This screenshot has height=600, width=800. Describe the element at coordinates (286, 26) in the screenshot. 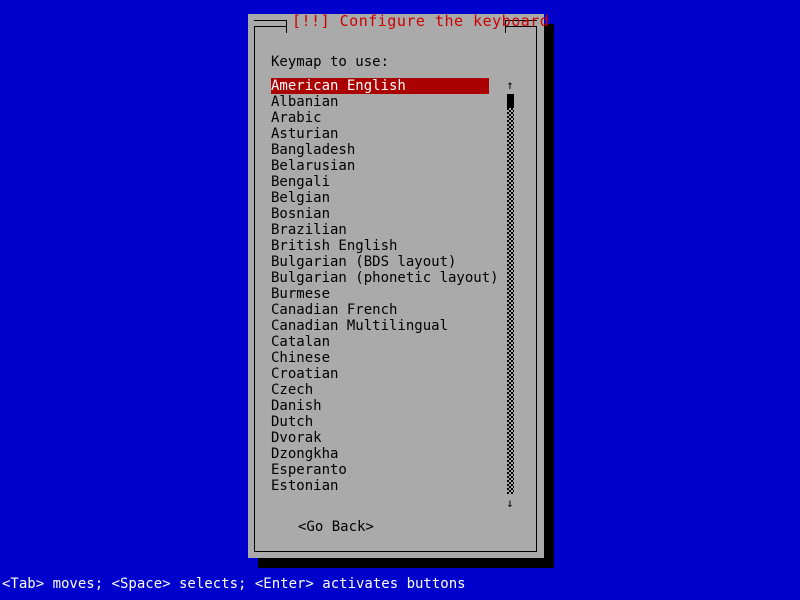

I see `frame-tick-left` at that location.